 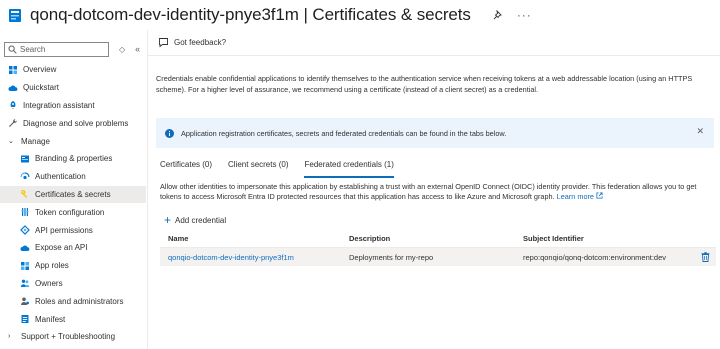 What do you see at coordinates (60, 49) in the screenshot?
I see `search-input` at bounding box center [60, 49].